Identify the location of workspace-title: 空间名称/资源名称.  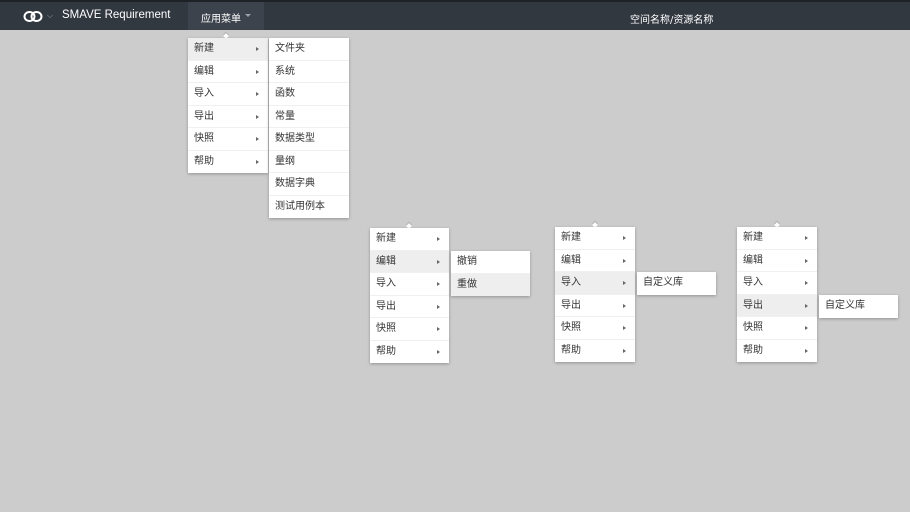
(672, 20).